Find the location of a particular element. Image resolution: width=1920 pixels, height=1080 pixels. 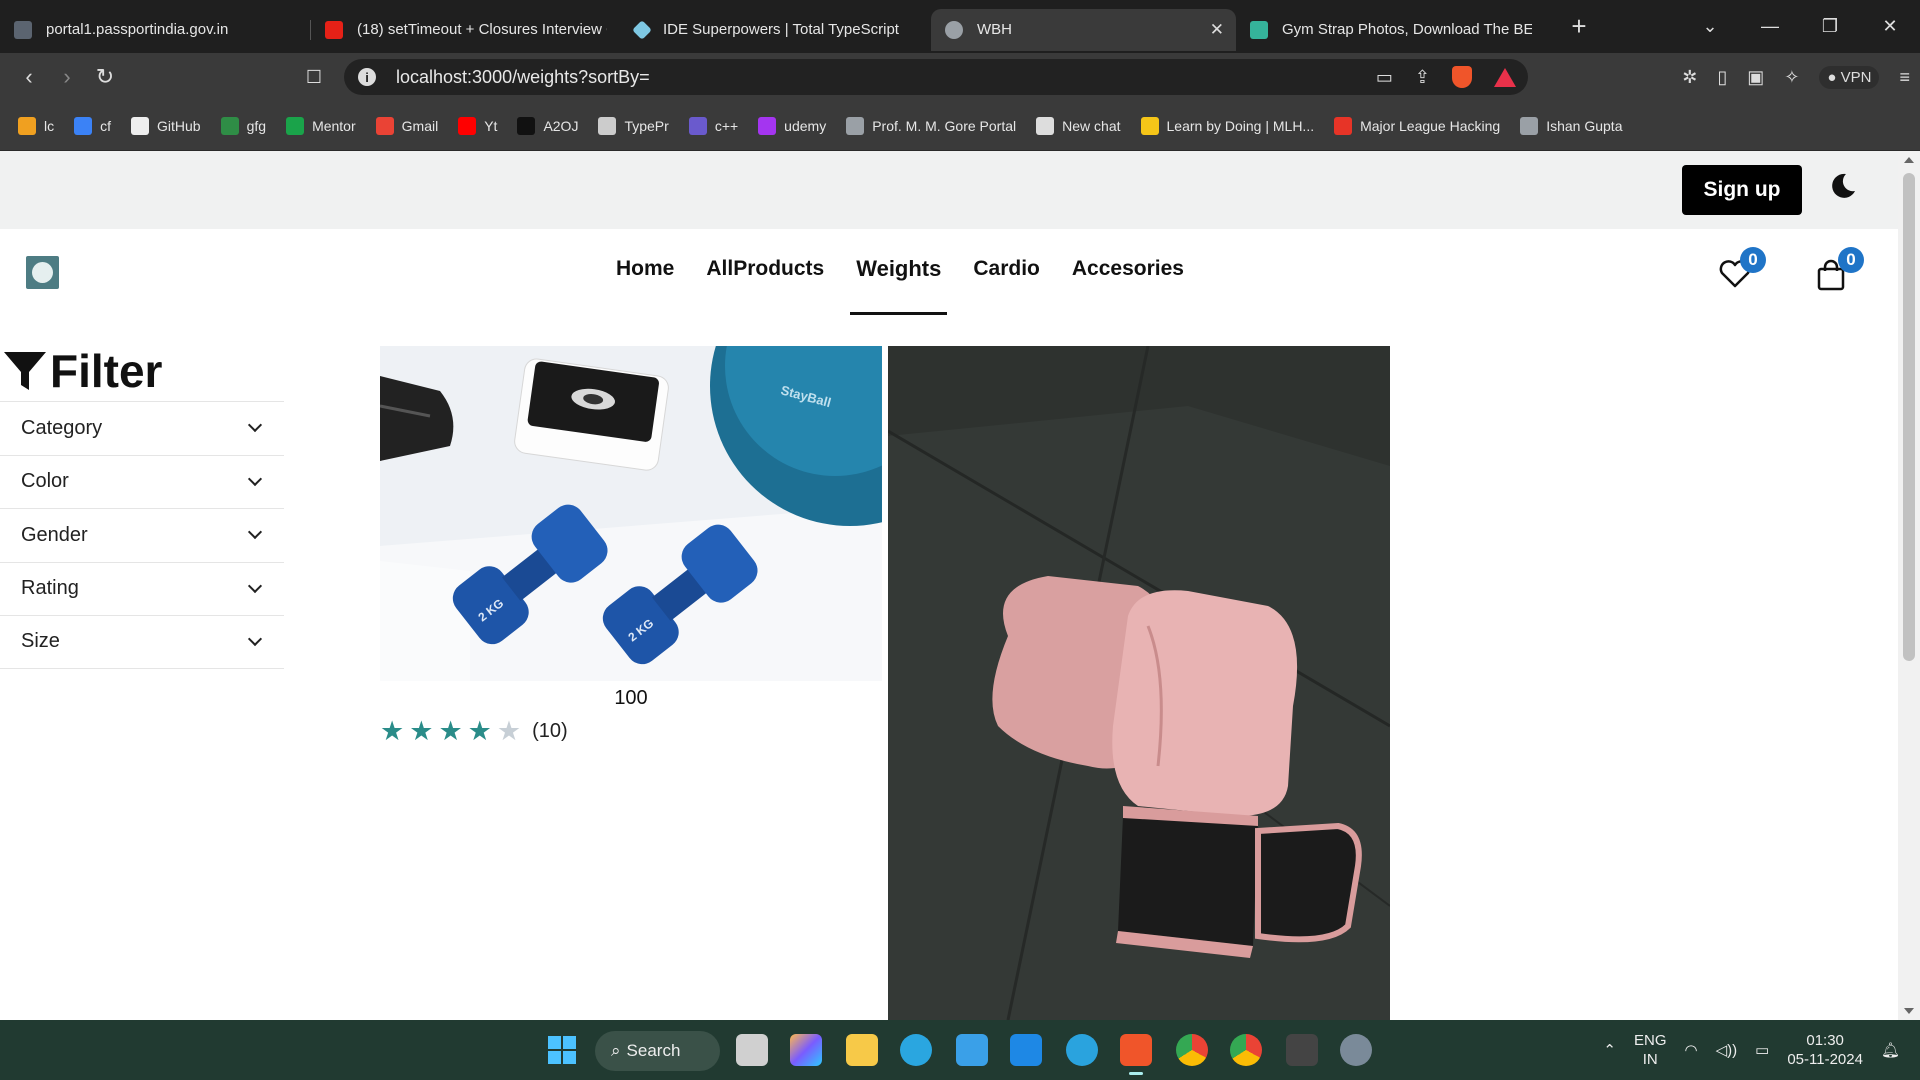

bookmark-item: Ishan Gupta is located at coordinates (1571, 125).